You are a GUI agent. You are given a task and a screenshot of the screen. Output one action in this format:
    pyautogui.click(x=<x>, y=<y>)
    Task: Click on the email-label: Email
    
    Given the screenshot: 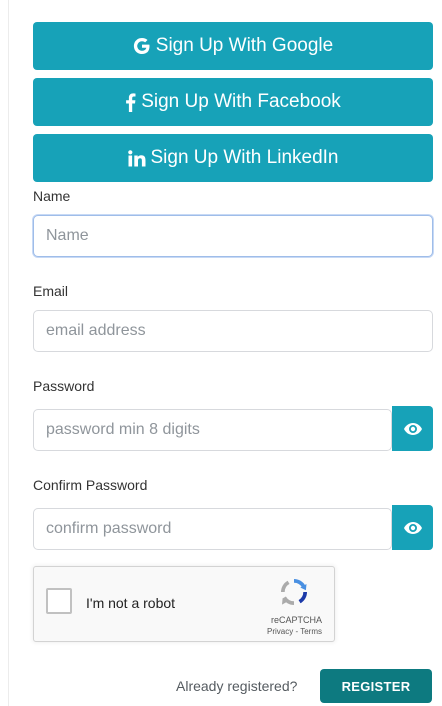 What is the action you would take?
    pyautogui.click(x=51, y=291)
    